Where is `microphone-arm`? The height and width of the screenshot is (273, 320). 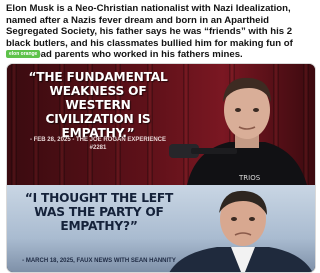
microphone-arm is located at coordinates (214, 151).